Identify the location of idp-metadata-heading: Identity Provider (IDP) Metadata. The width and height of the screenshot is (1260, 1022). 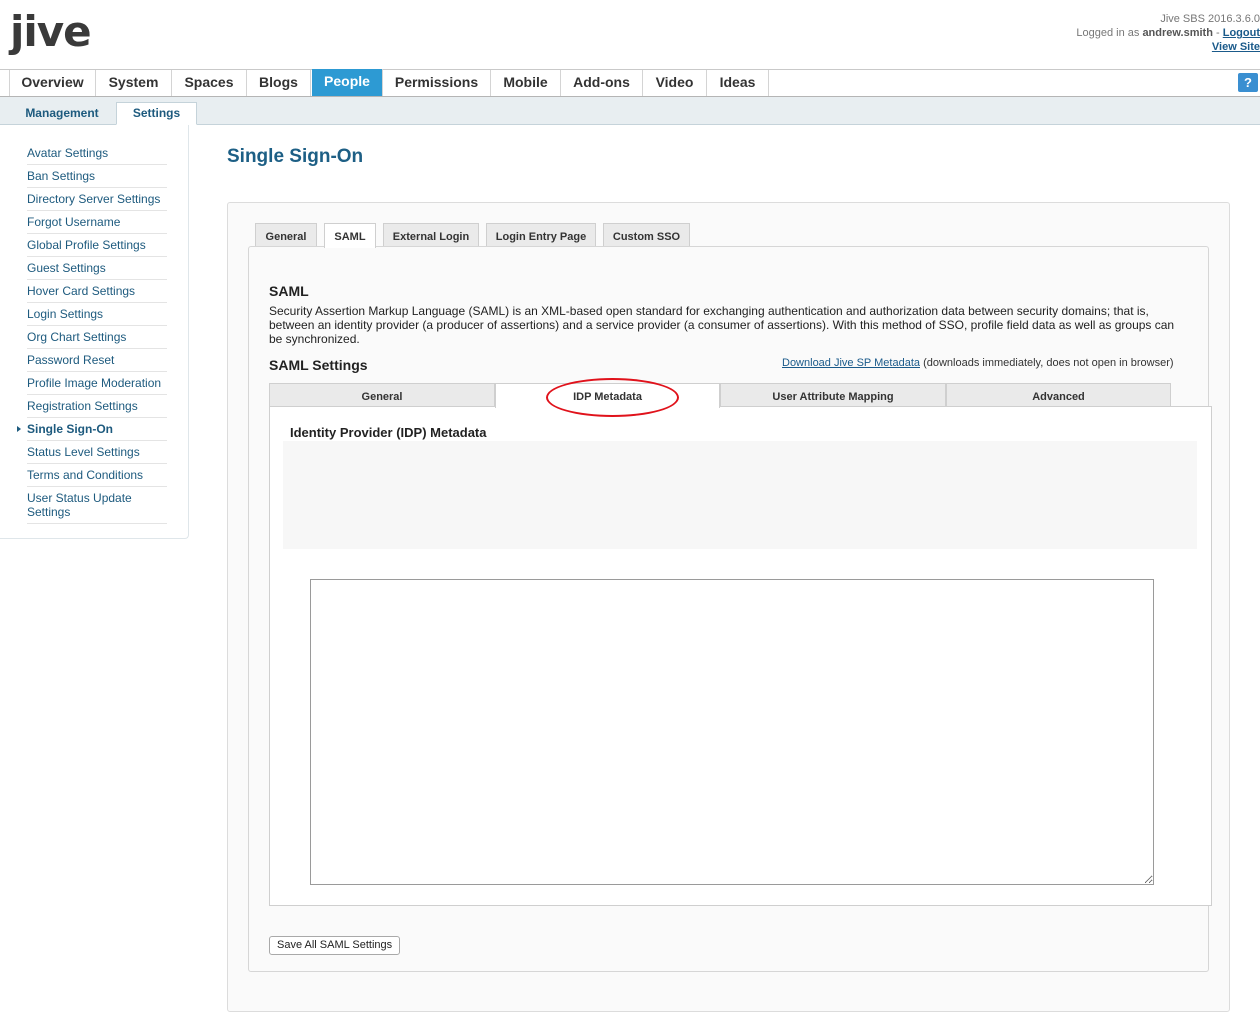
(388, 432).